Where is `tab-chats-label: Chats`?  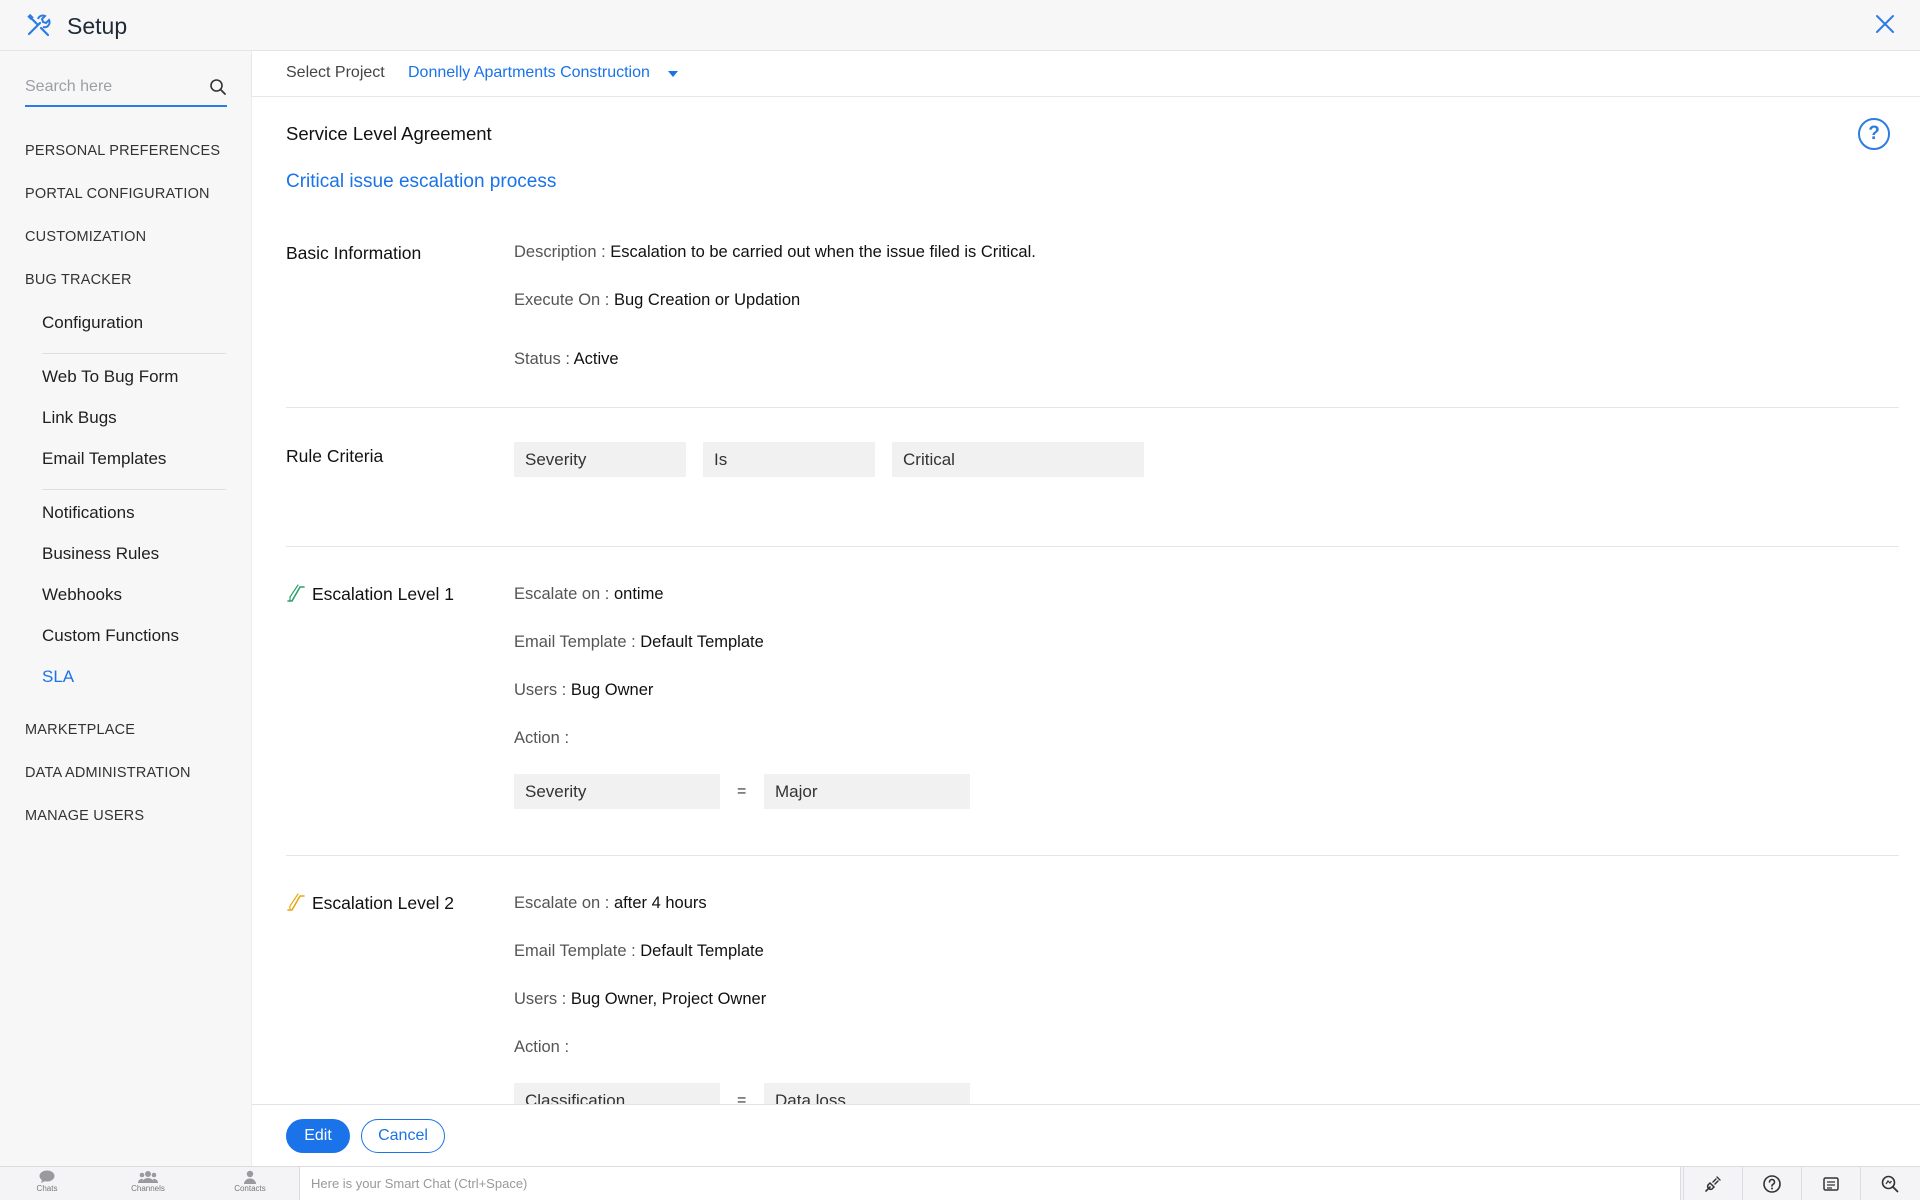 tab-chats-label: Chats is located at coordinates (47, 1188).